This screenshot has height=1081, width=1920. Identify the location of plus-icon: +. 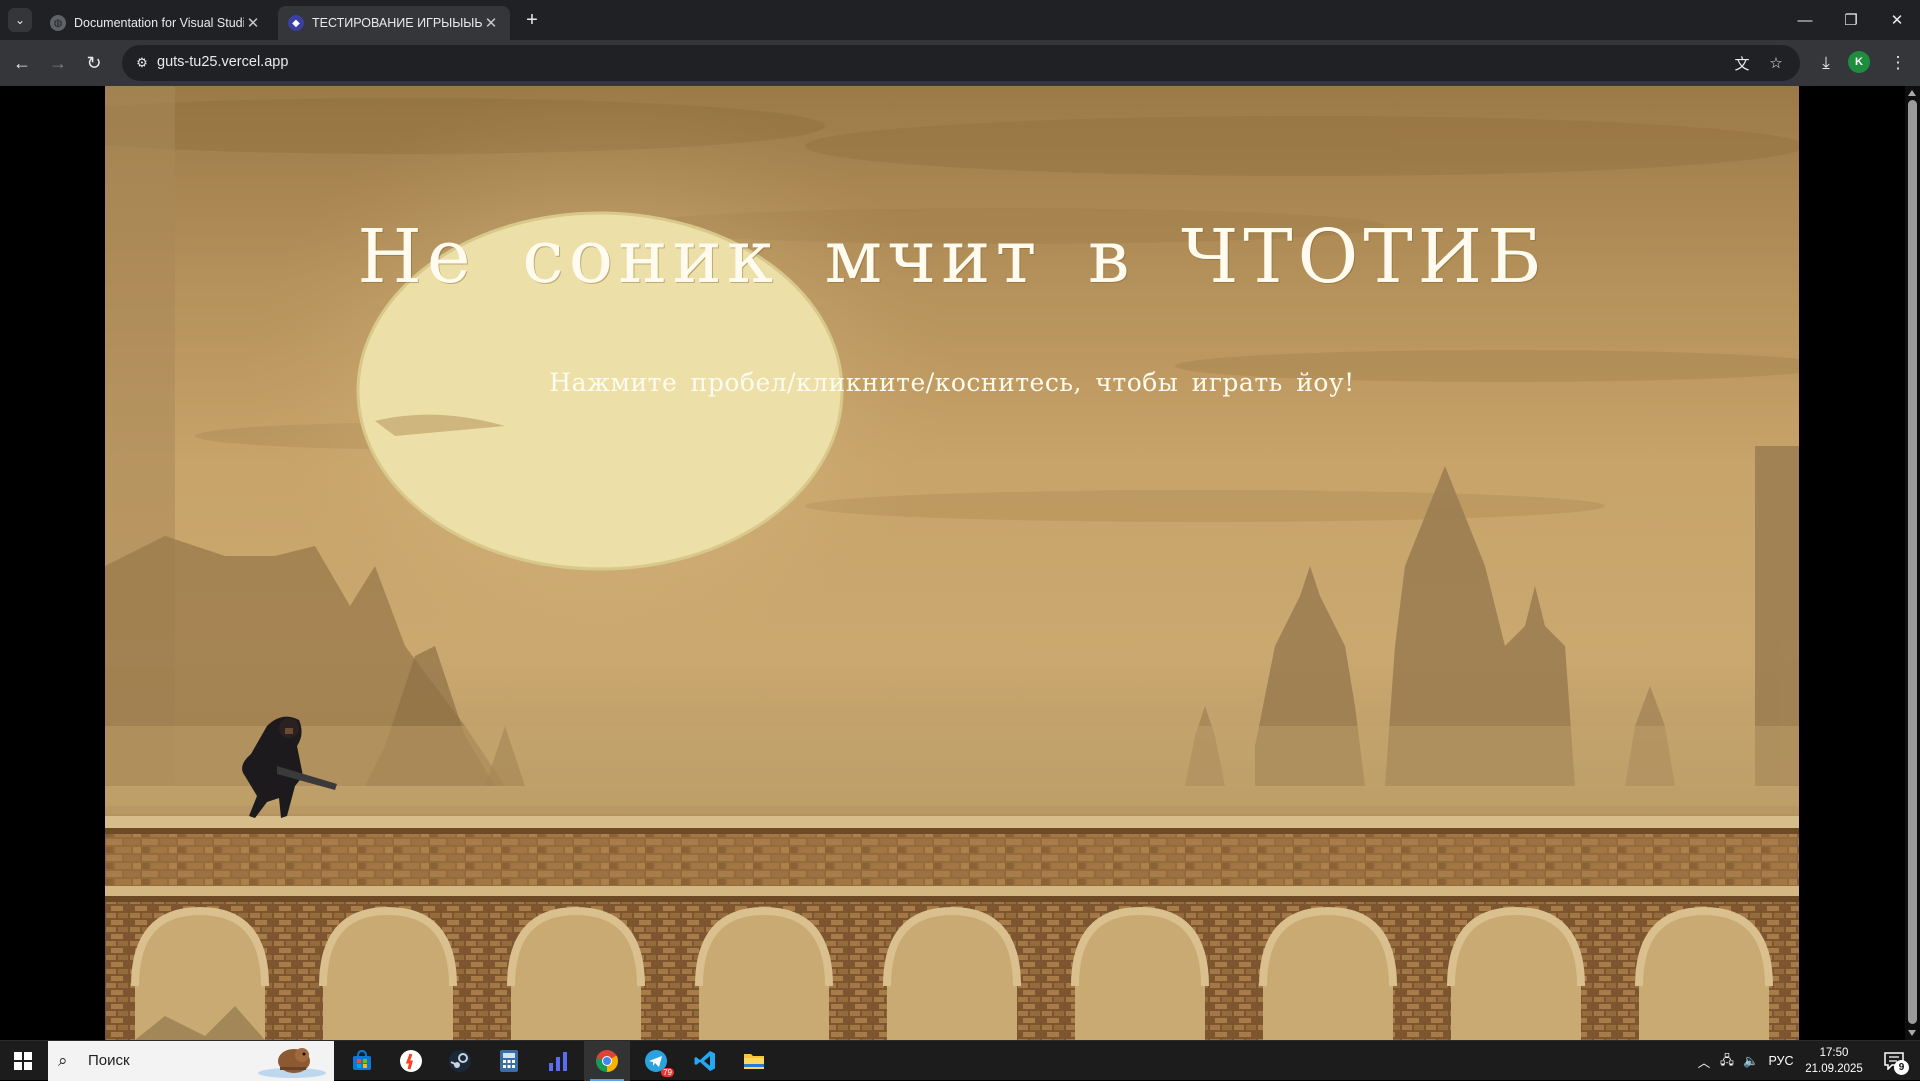
(532, 19).